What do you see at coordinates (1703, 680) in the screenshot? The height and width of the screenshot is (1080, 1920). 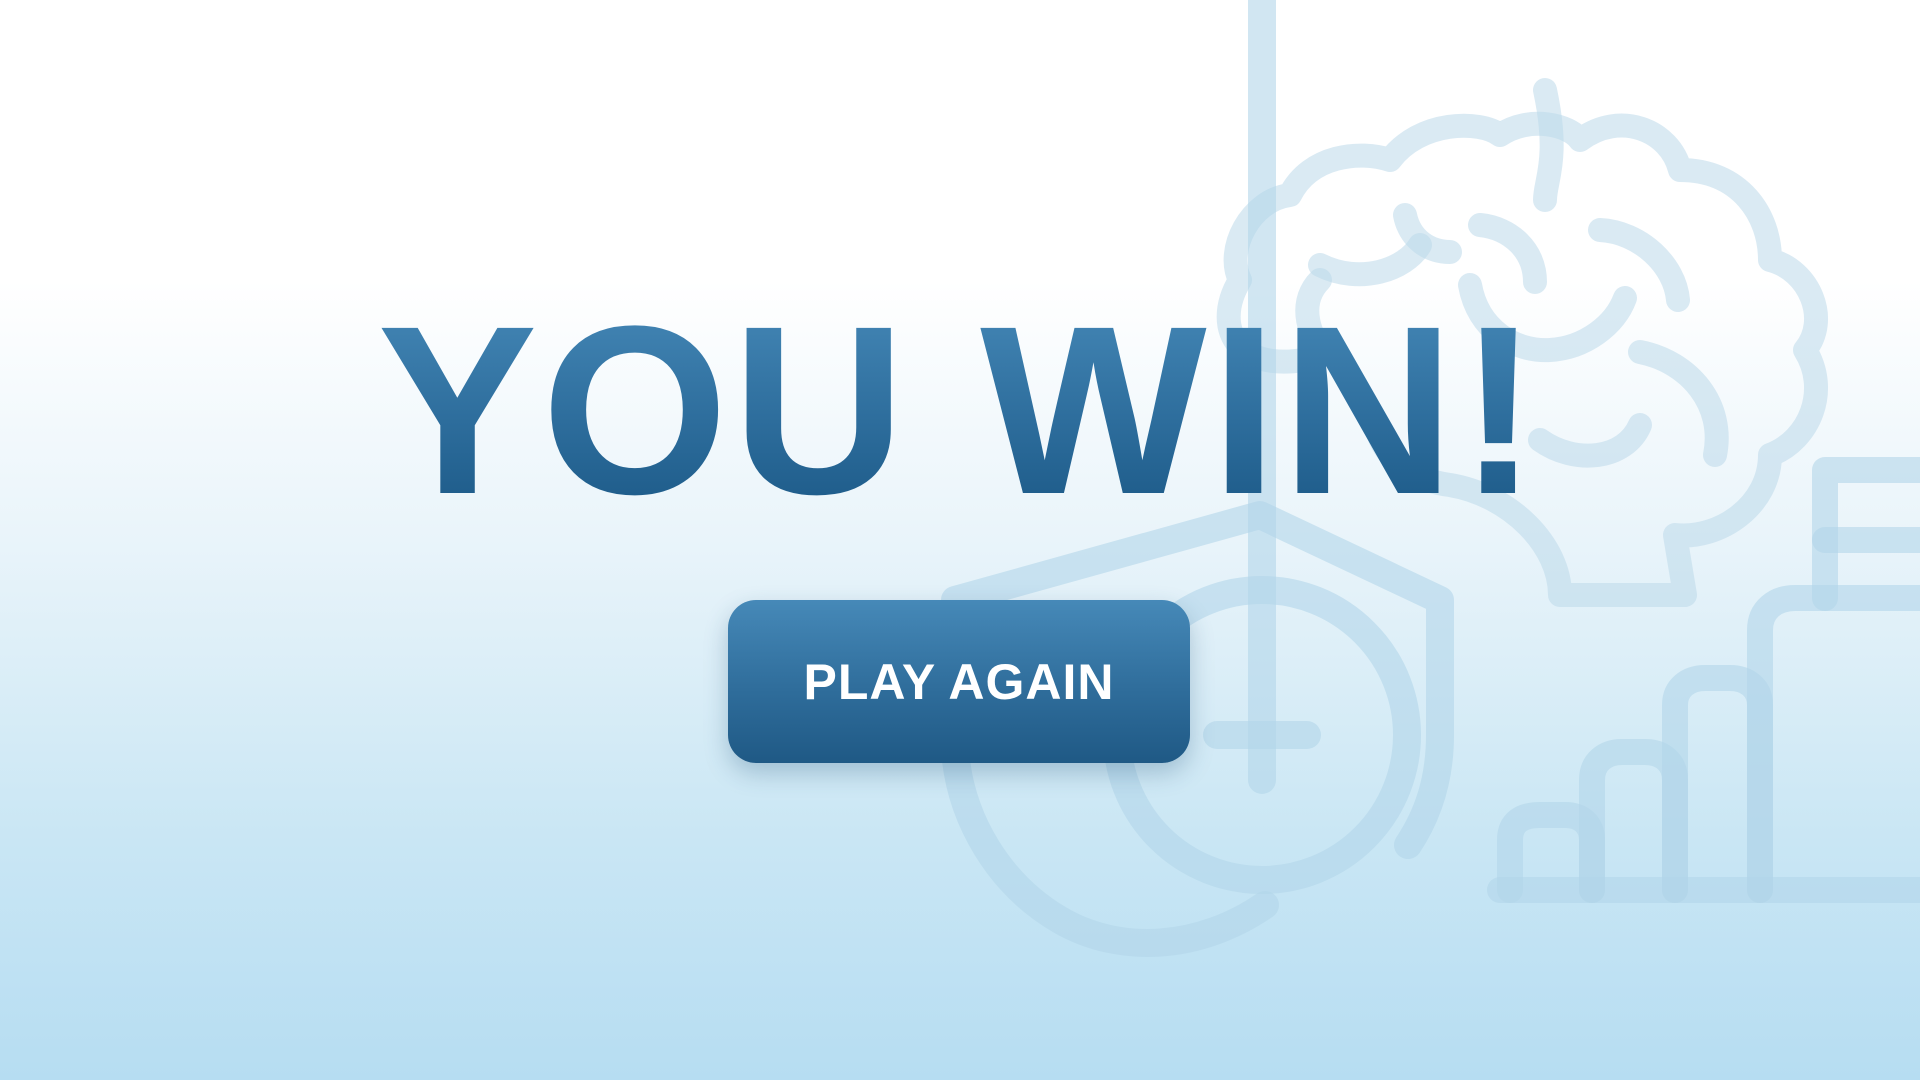 I see `bar-chart-flag-icon` at bounding box center [1703, 680].